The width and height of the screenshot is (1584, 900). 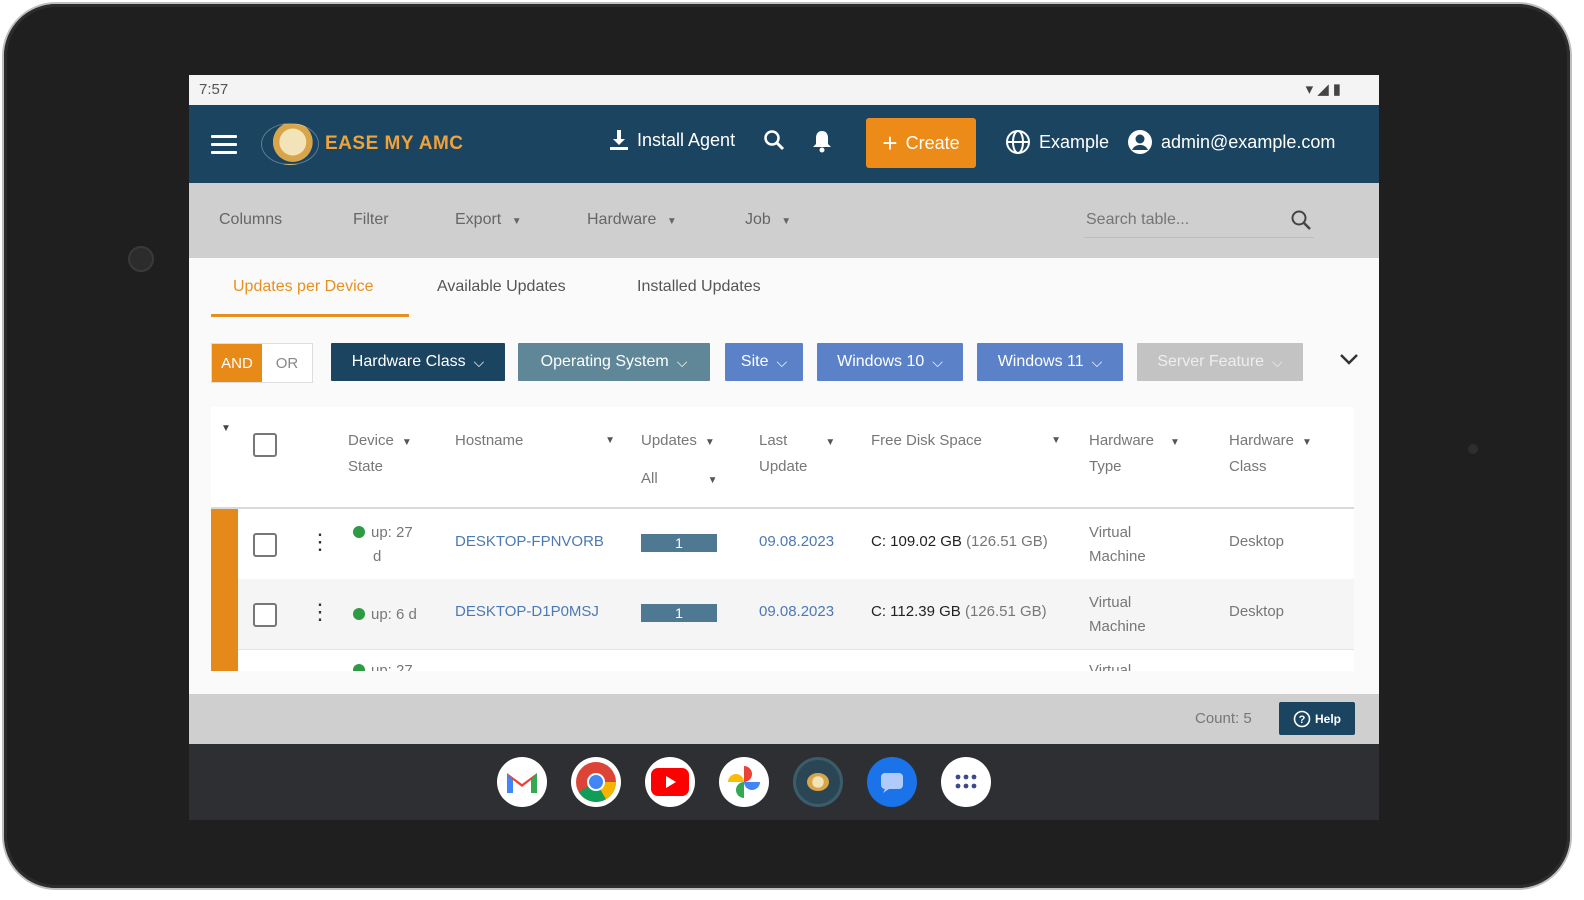 What do you see at coordinates (303, 287) in the screenshot?
I see `tab-updates-per-device: Updates per Device` at bounding box center [303, 287].